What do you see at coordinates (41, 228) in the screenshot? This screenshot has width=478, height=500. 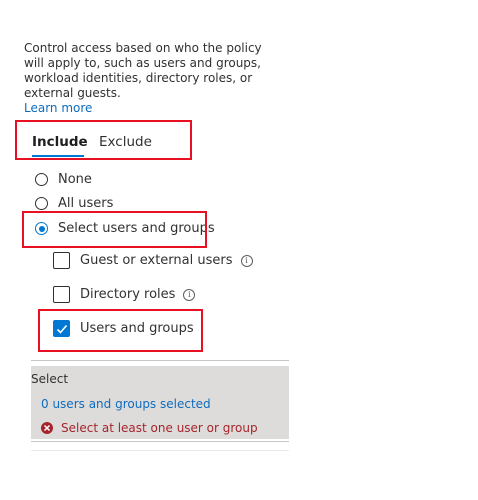 I see `radio-select-users-circle` at bounding box center [41, 228].